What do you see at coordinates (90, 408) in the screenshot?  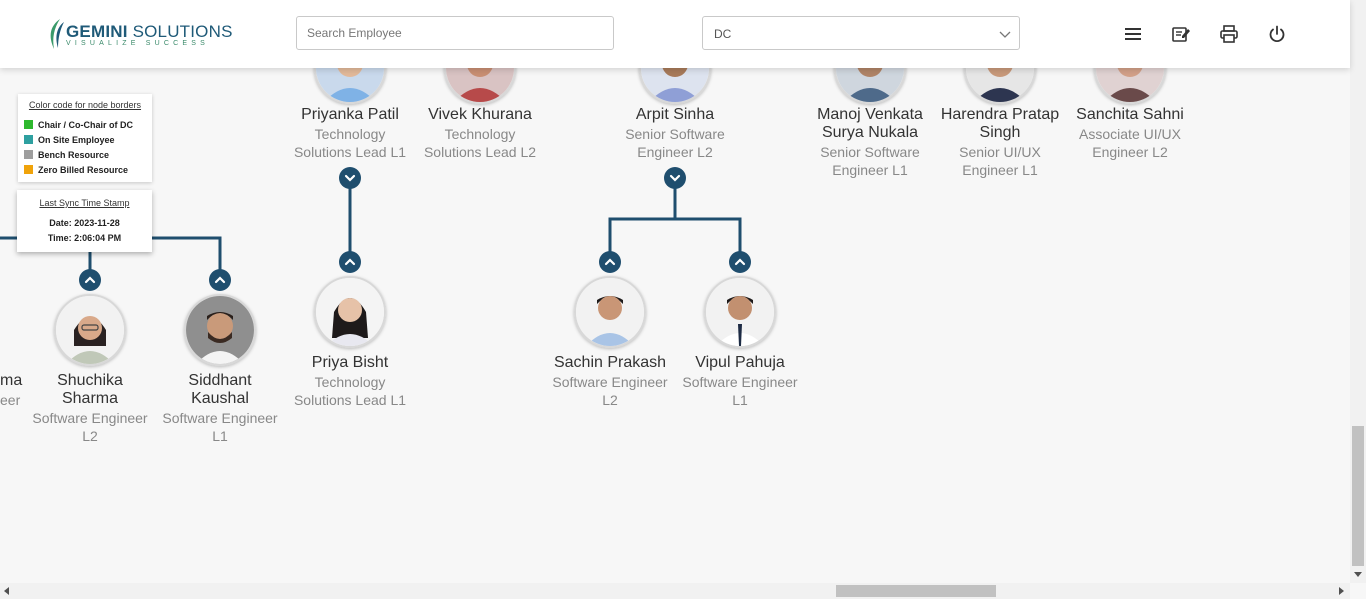 I see `employee-node: Shuchika Sharma Software Engineer L2` at bounding box center [90, 408].